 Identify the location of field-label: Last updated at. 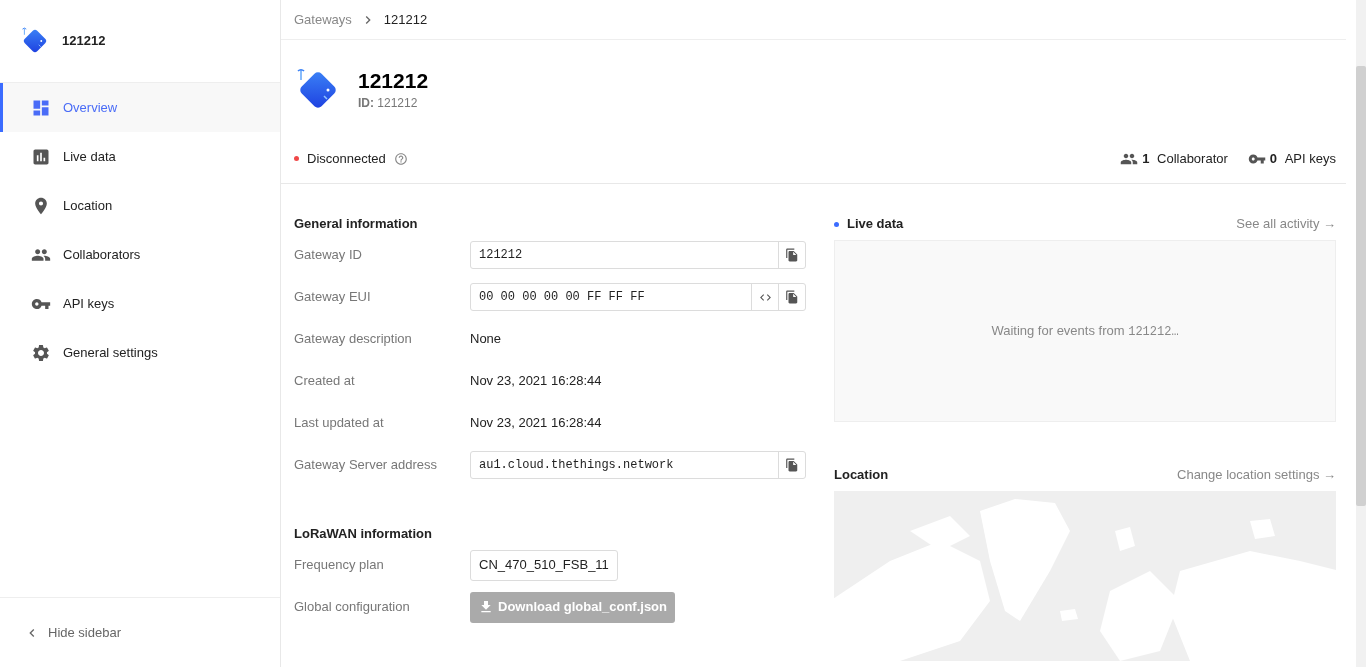
(339, 423).